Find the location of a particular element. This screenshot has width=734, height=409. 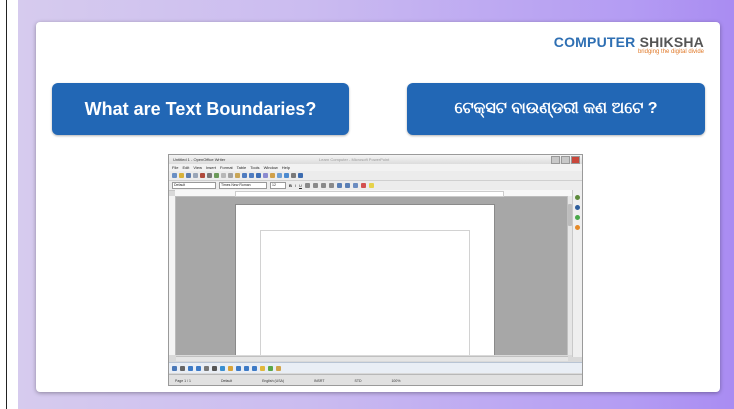

hyperlink-icon is located at coordinates (258, 175).